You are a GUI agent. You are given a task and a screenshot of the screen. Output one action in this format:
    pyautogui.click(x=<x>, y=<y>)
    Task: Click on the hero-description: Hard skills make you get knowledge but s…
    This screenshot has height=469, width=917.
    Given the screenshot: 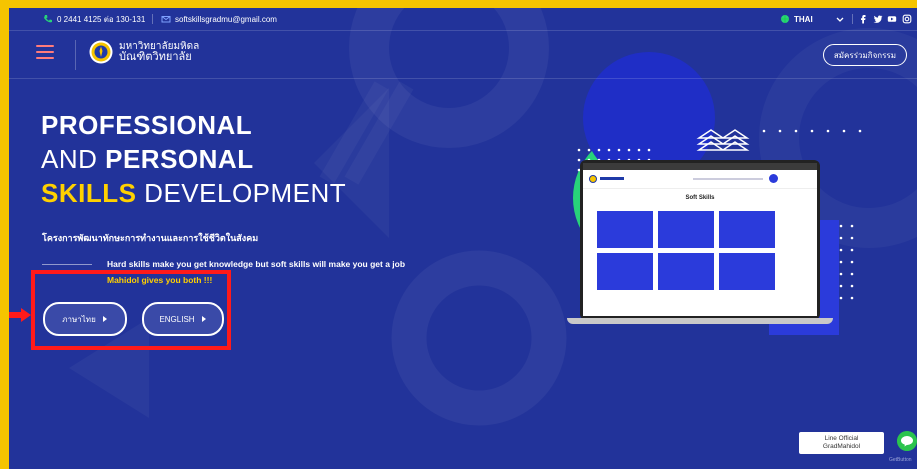 What is the action you would take?
    pyautogui.click(x=256, y=264)
    